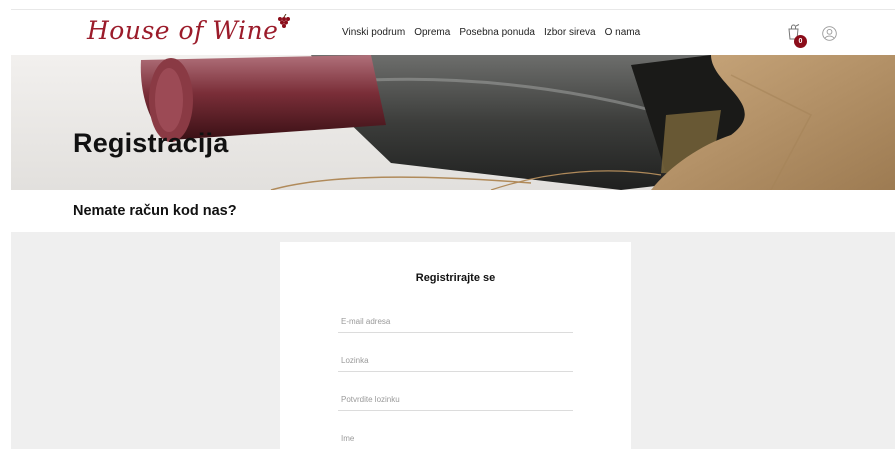 The image size is (895, 449). What do you see at coordinates (151, 143) in the screenshot?
I see `page-title: Registracija` at bounding box center [151, 143].